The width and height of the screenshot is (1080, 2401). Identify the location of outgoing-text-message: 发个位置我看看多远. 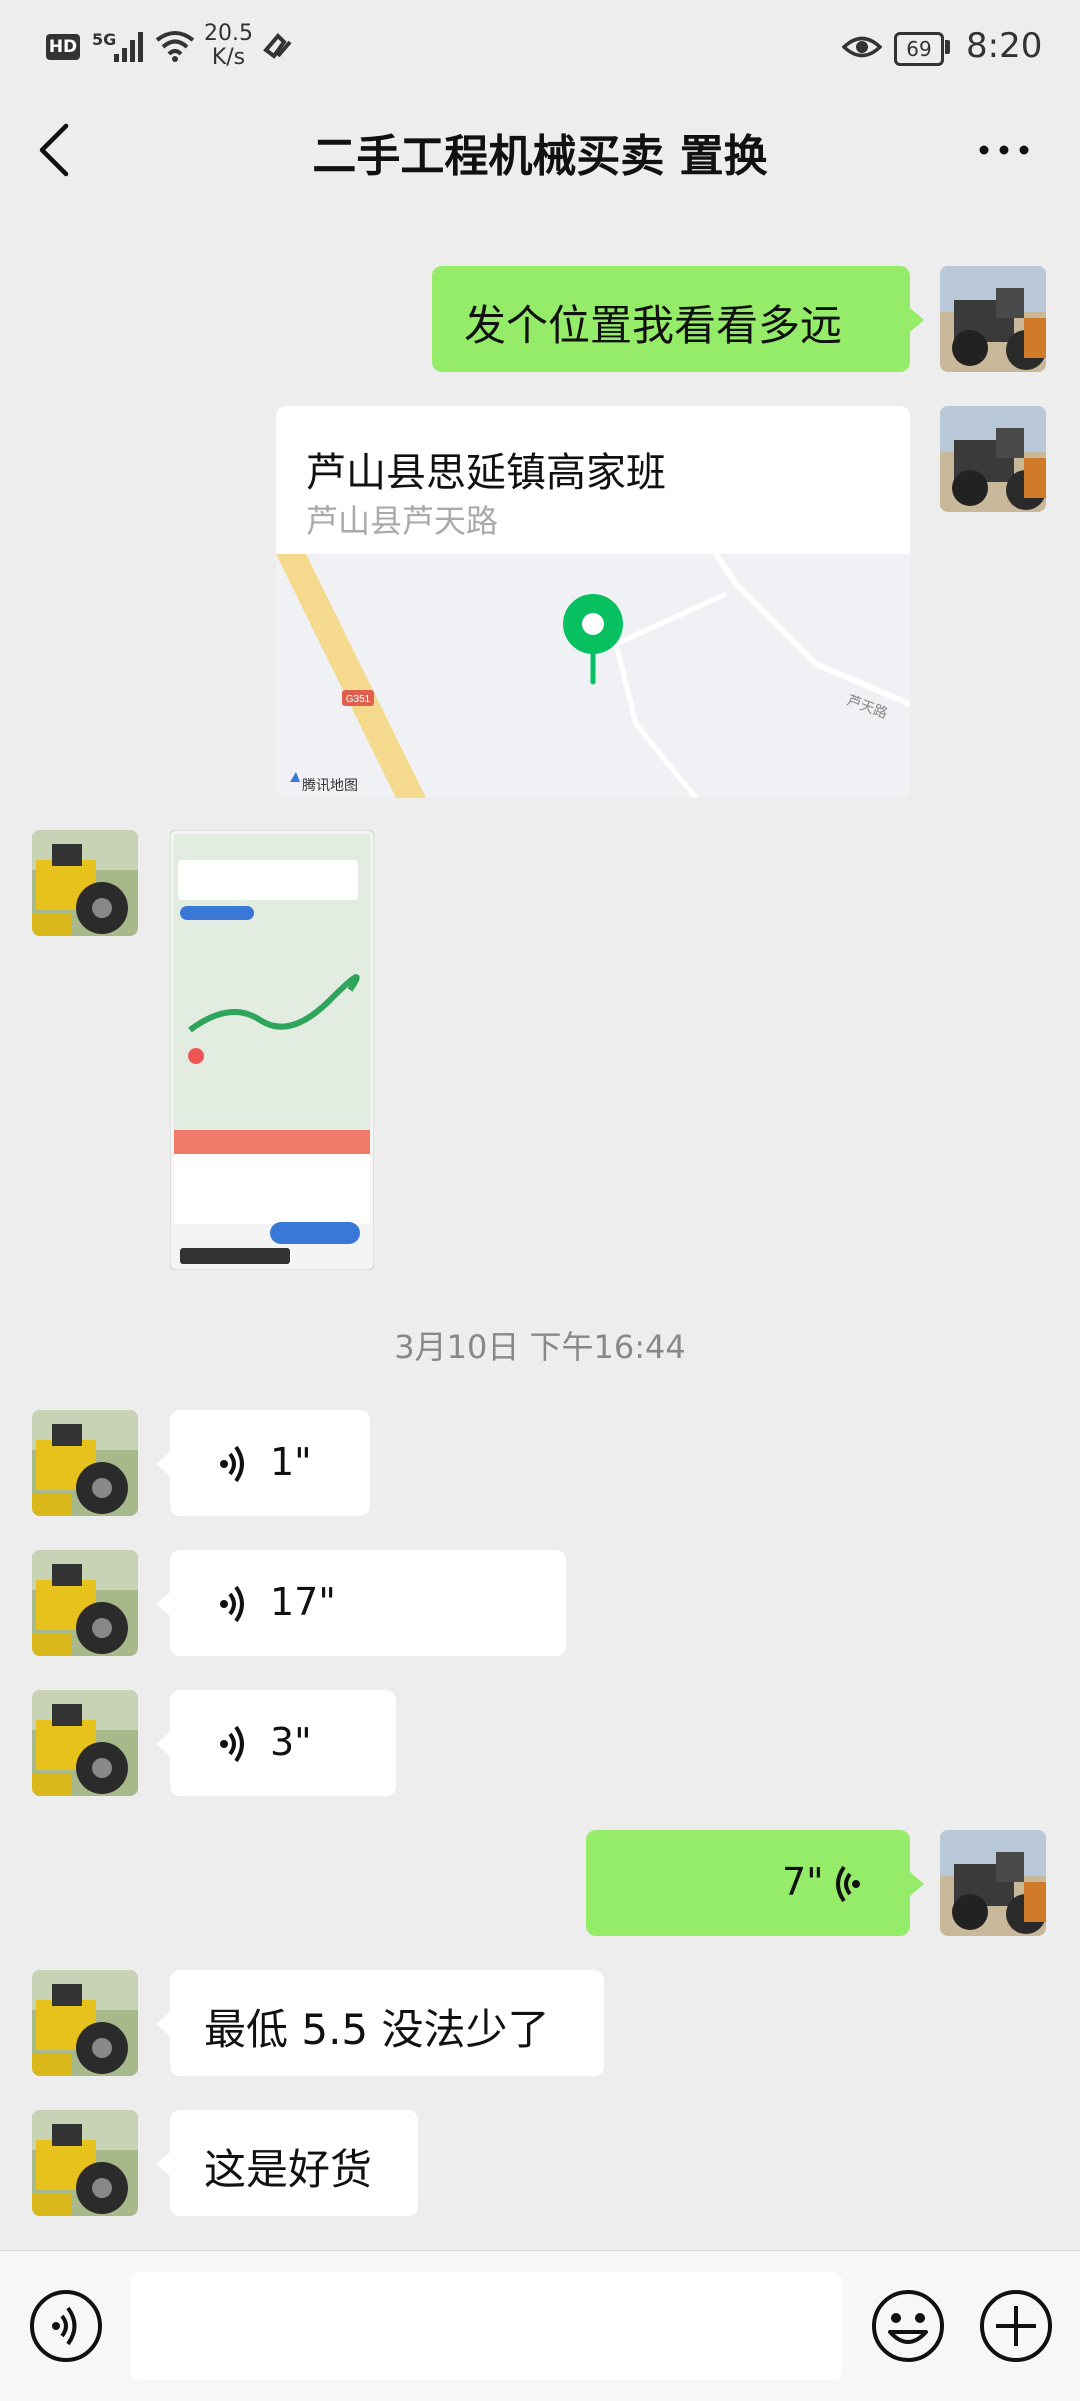
(671, 319).